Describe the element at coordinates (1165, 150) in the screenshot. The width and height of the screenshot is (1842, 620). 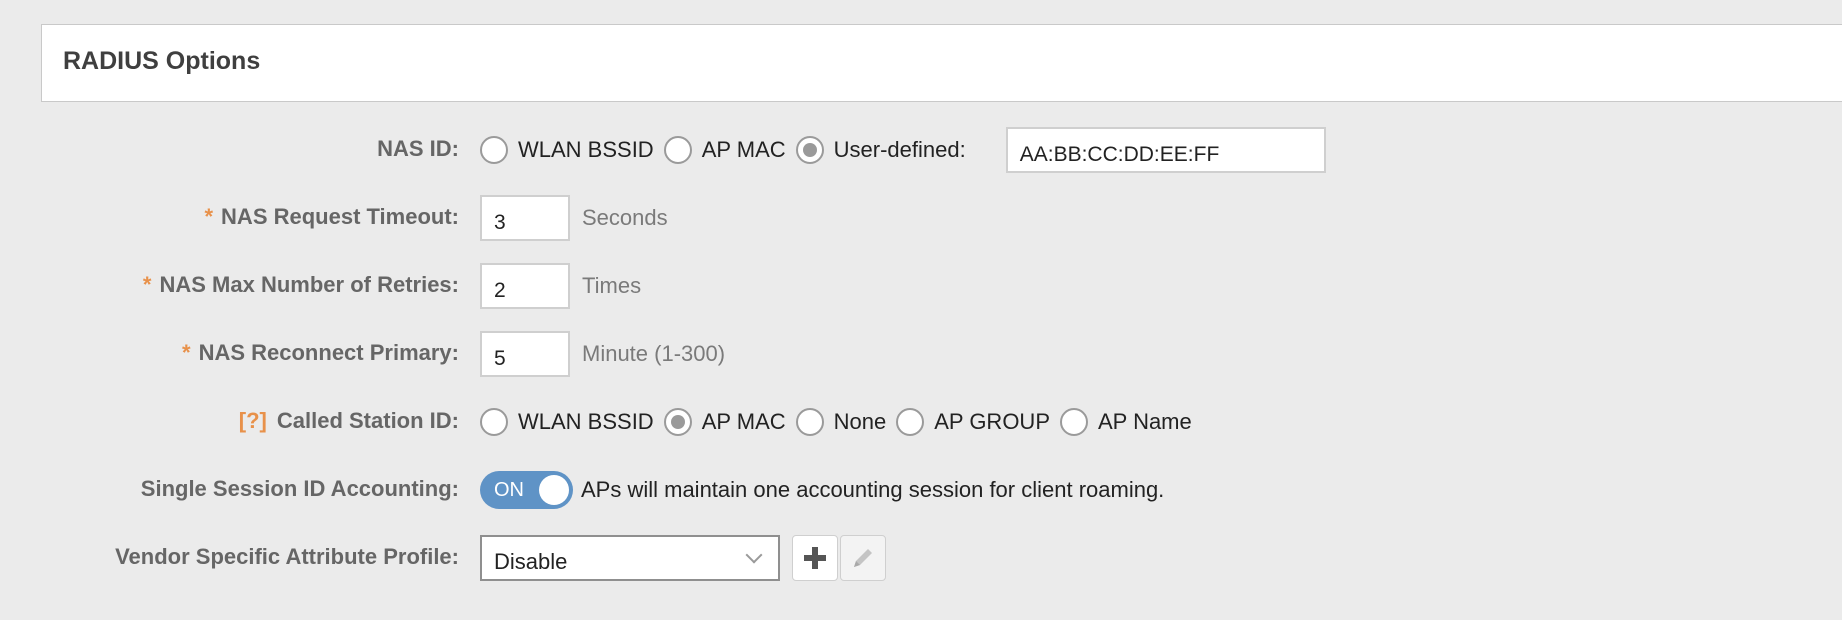
I see `nas-id-user-defined-input: AA:BB:CC:DD:EE:FF` at that location.